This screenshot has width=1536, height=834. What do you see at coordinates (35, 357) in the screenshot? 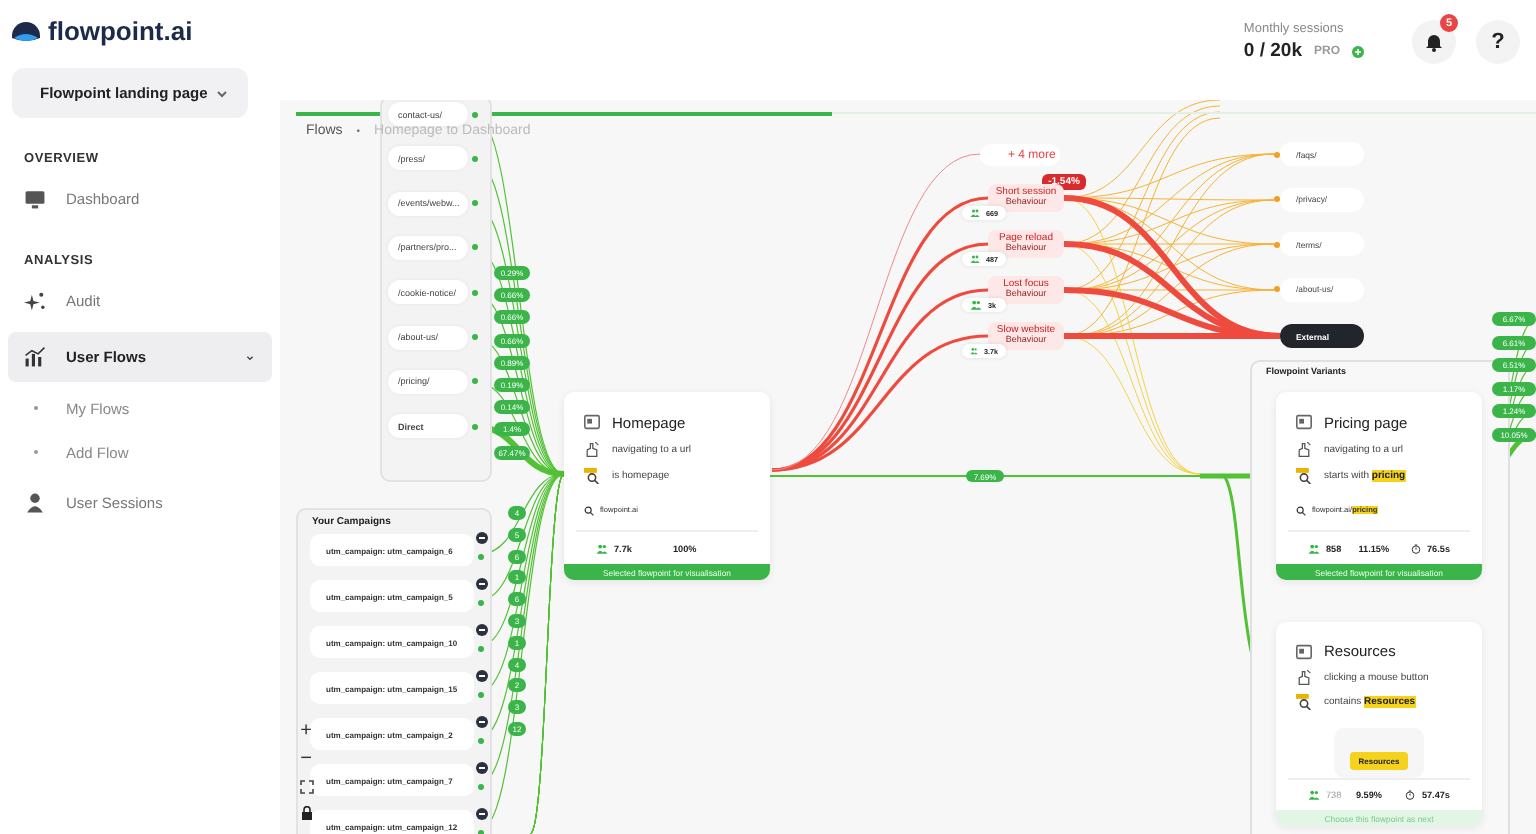
I see `bar-chart-icon` at bounding box center [35, 357].